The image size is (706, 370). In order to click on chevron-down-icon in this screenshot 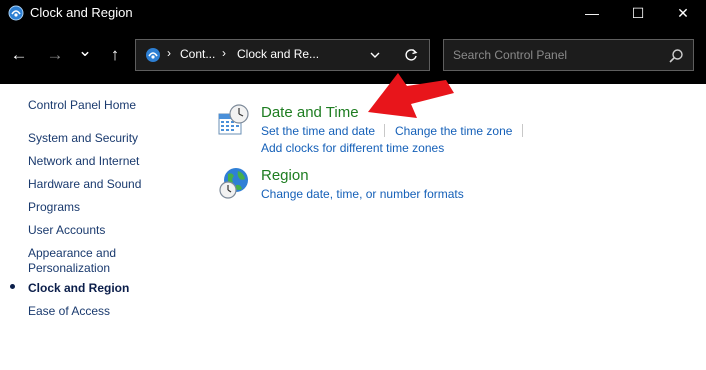, I will do `click(375, 55)`.